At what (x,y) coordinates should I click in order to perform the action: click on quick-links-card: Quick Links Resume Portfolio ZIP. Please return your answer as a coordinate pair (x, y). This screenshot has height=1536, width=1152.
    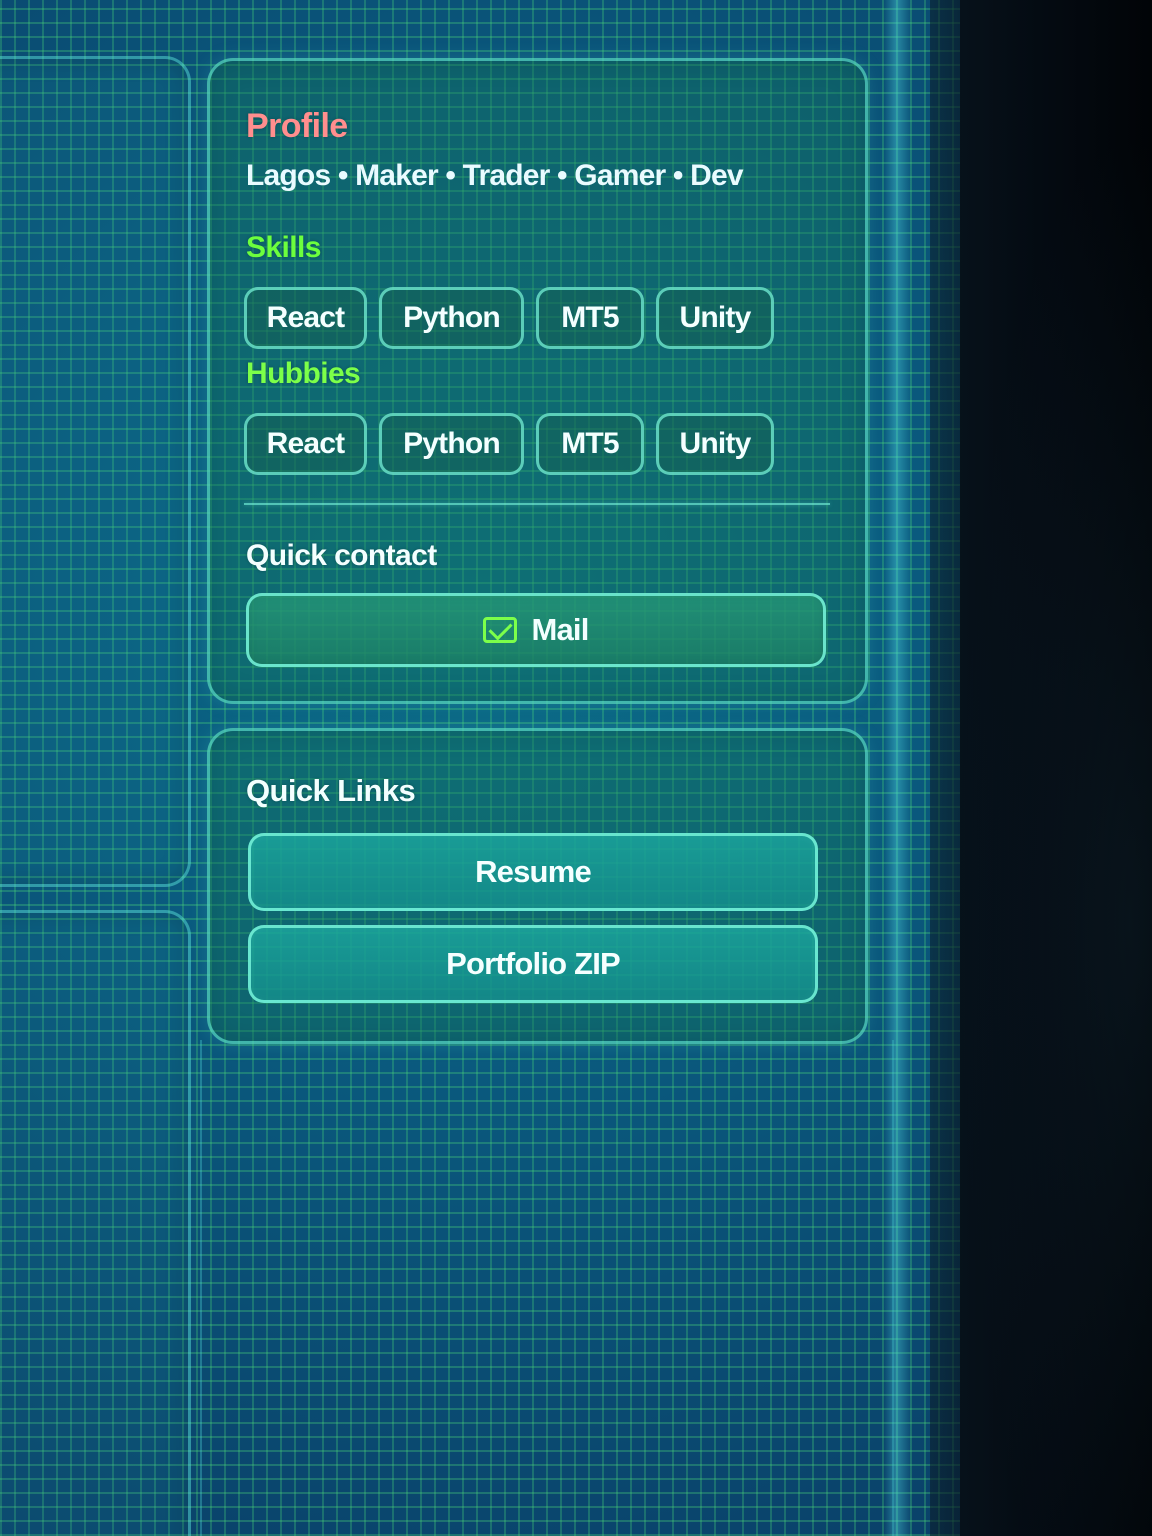
    Looking at the image, I should click on (537, 886).